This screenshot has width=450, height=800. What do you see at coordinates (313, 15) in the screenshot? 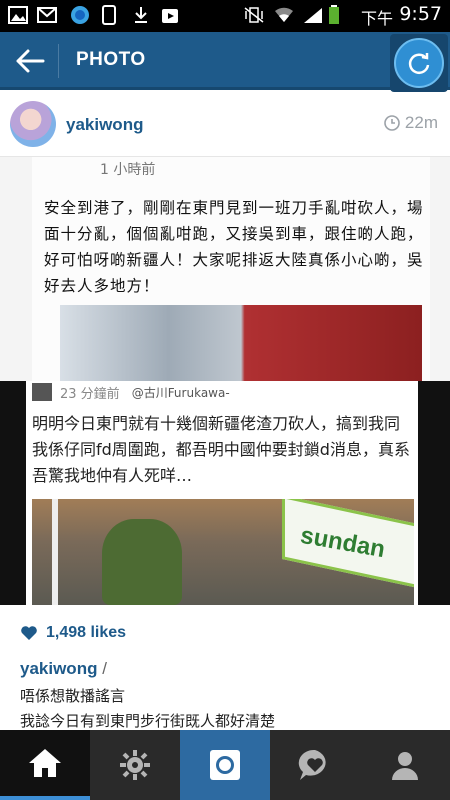
I see `signal-icon` at bounding box center [313, 15].